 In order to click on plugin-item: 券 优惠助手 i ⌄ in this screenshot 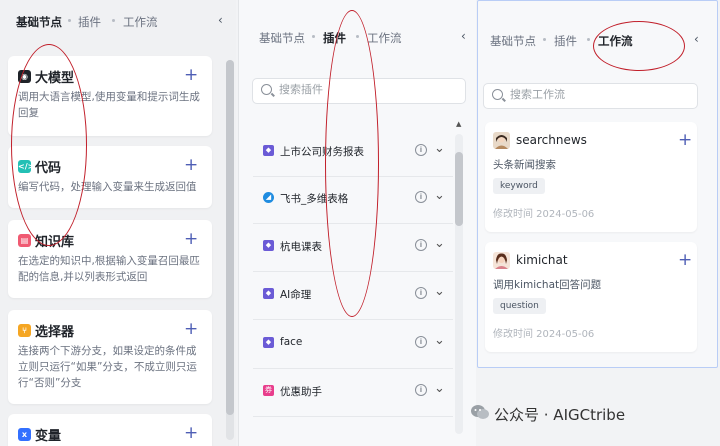, I will do `click(353, 393)`.